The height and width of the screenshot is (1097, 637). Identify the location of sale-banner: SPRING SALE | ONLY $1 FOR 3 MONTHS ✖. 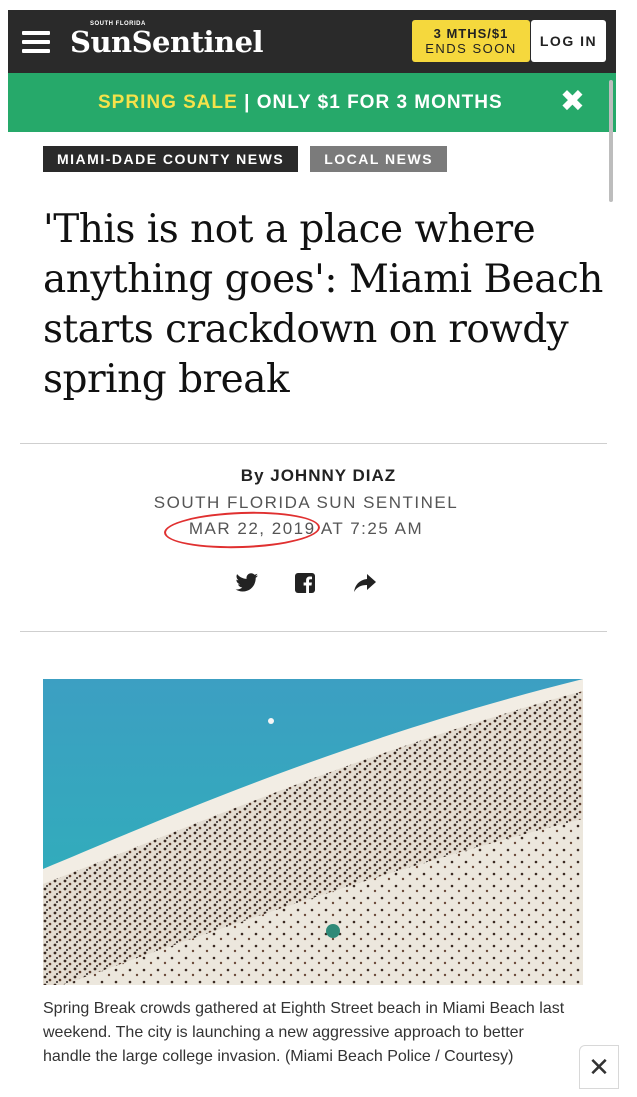
(312, 102).